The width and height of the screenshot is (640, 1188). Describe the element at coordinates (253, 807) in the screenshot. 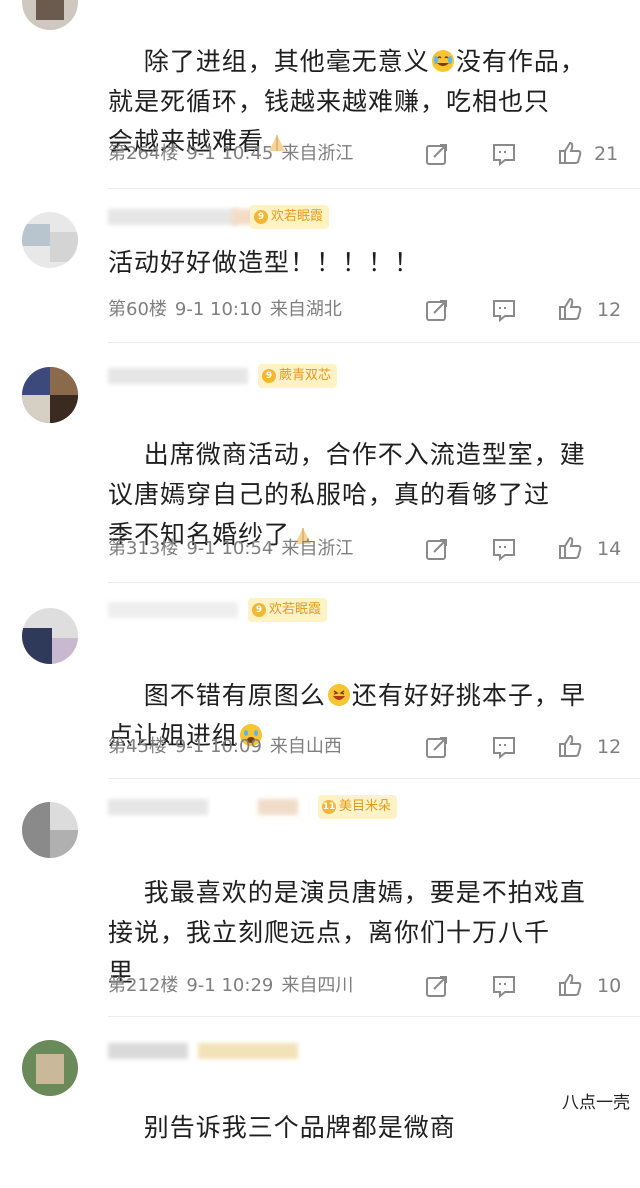

I see `username-row: 11 美目米朵` at that location.